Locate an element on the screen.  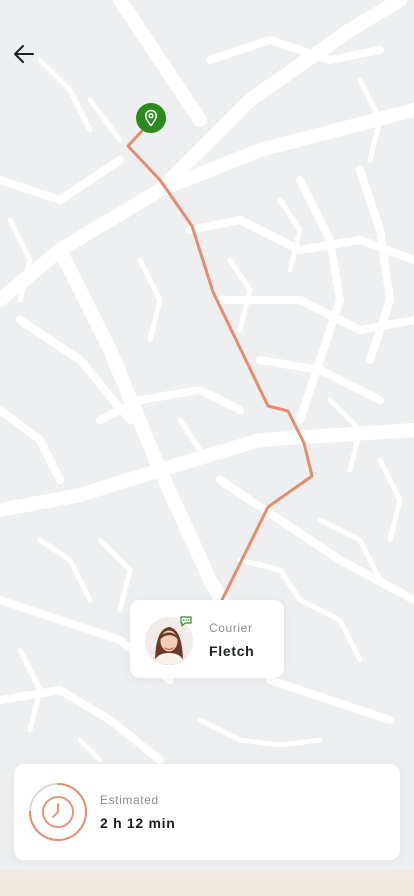
chat-button is located at coordinates (186, 621).